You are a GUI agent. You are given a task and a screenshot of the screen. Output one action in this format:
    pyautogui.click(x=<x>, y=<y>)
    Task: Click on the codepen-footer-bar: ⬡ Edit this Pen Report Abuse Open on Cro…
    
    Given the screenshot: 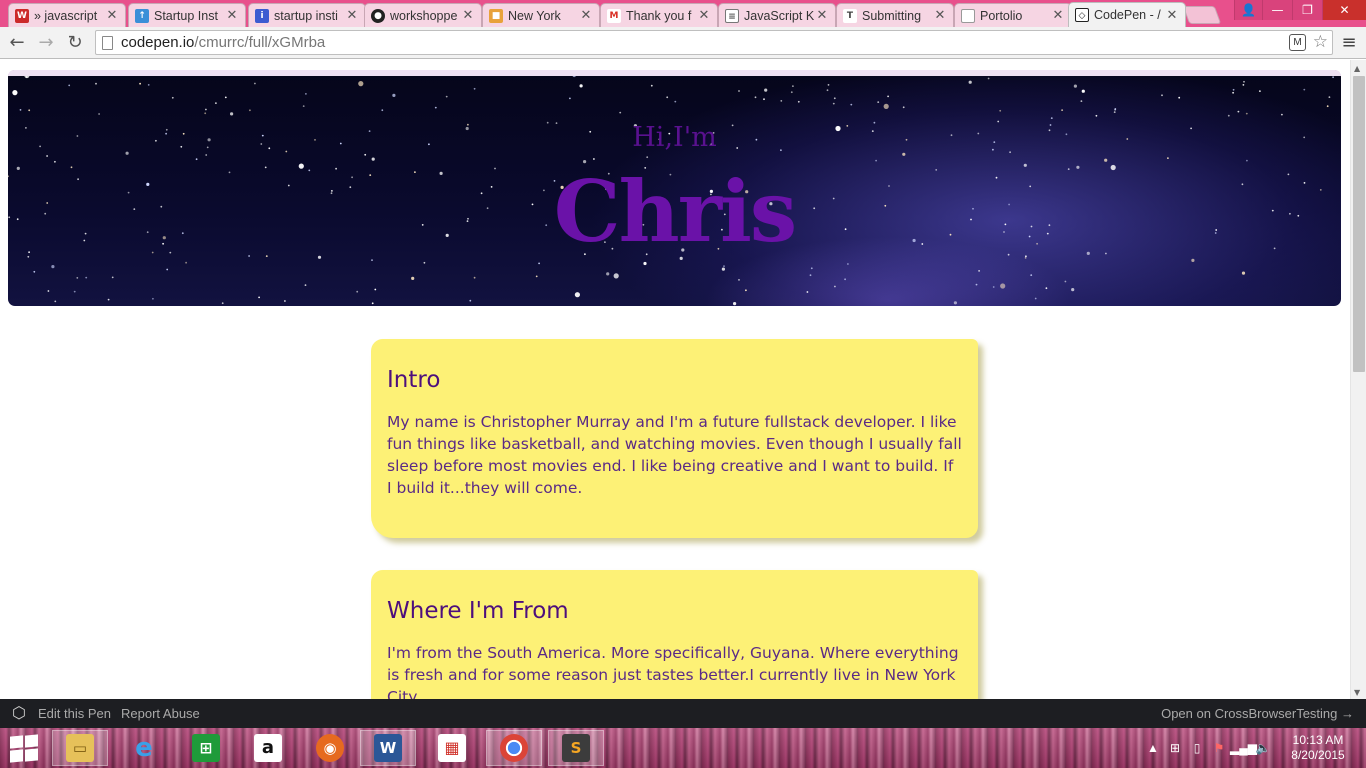 What is the action you would take?
    pyautogui.click(x=683, y=713)
    